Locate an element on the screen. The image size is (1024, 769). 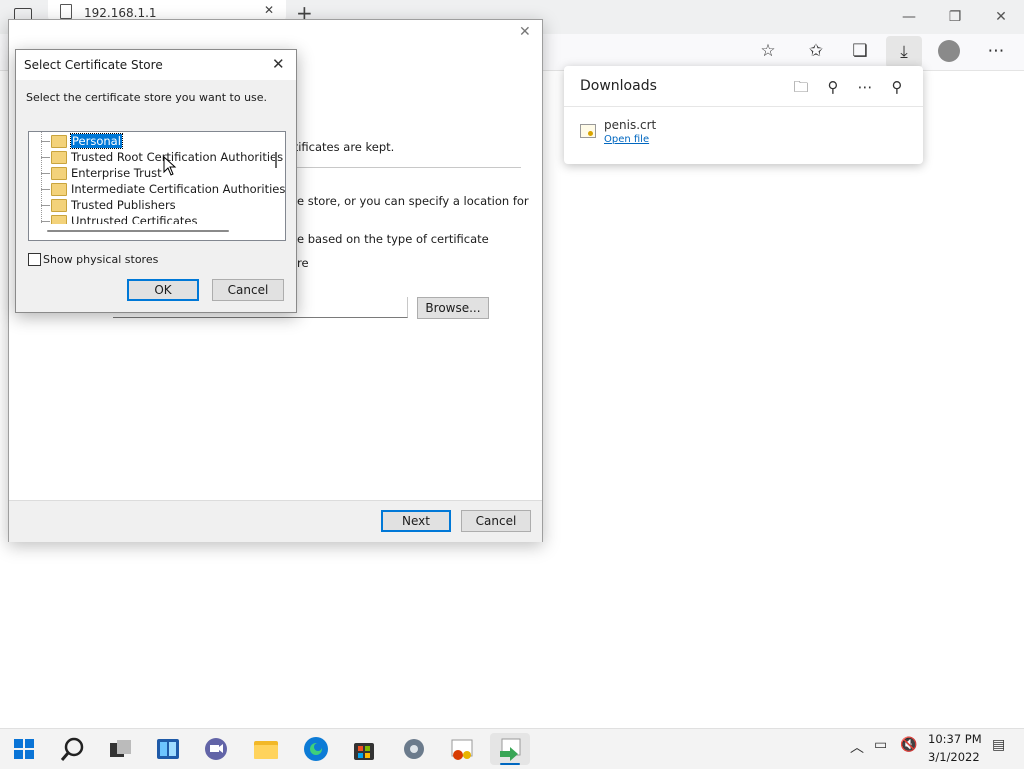
more-options-icon: ⋯ is located at coordinates (996, 51).